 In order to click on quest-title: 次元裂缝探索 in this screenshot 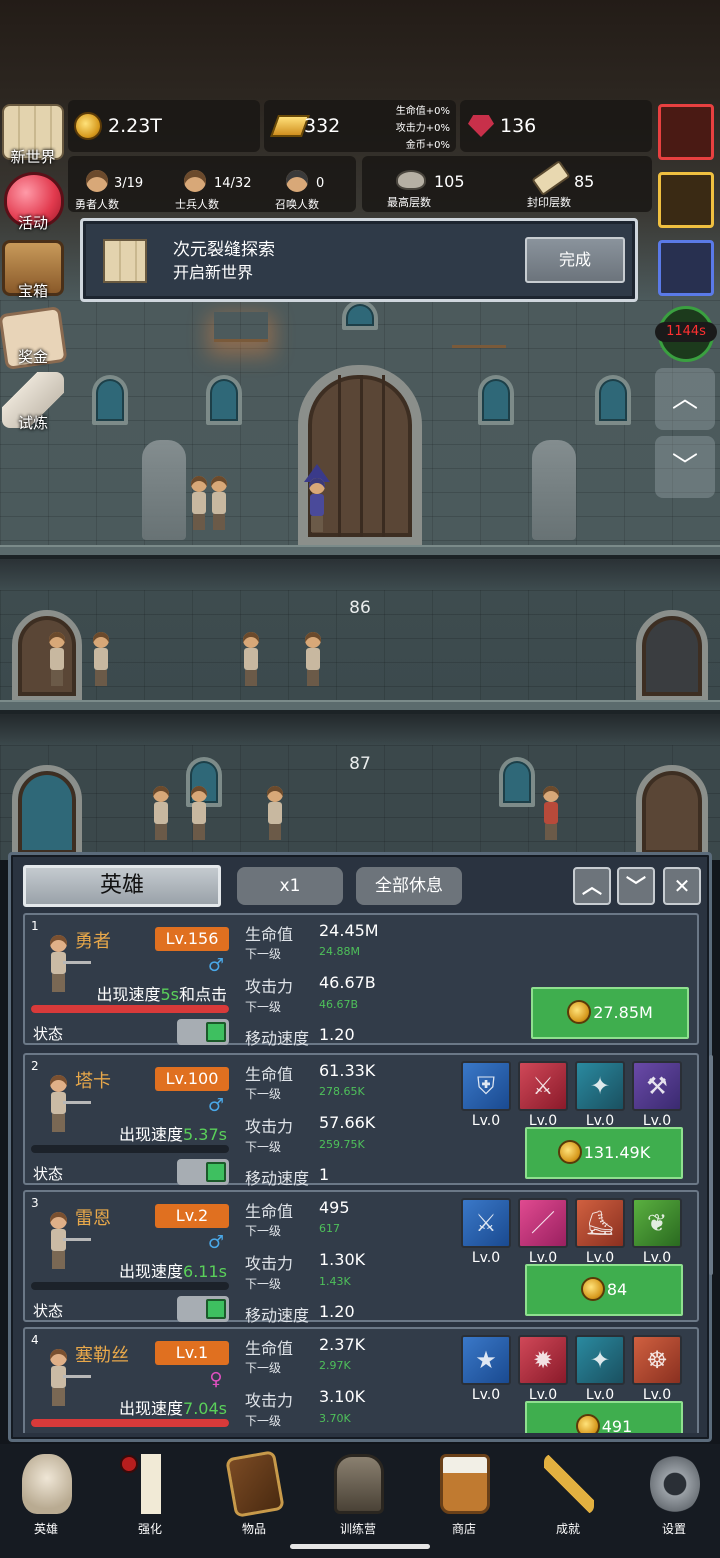, I will do `click(224, 250)`.